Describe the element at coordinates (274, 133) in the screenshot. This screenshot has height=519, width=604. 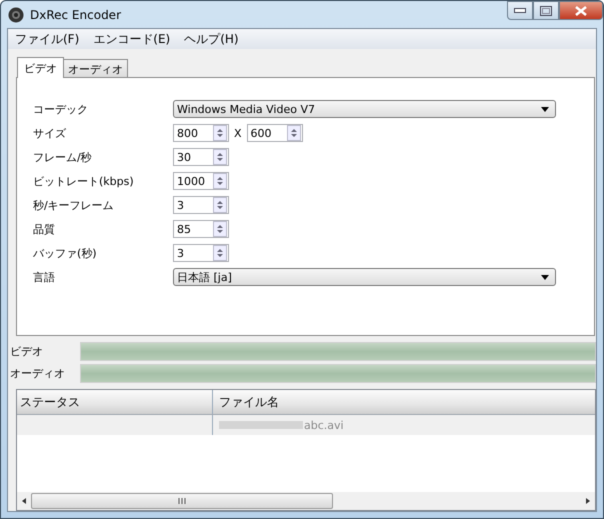
I see `spin-field: 600` at that location.